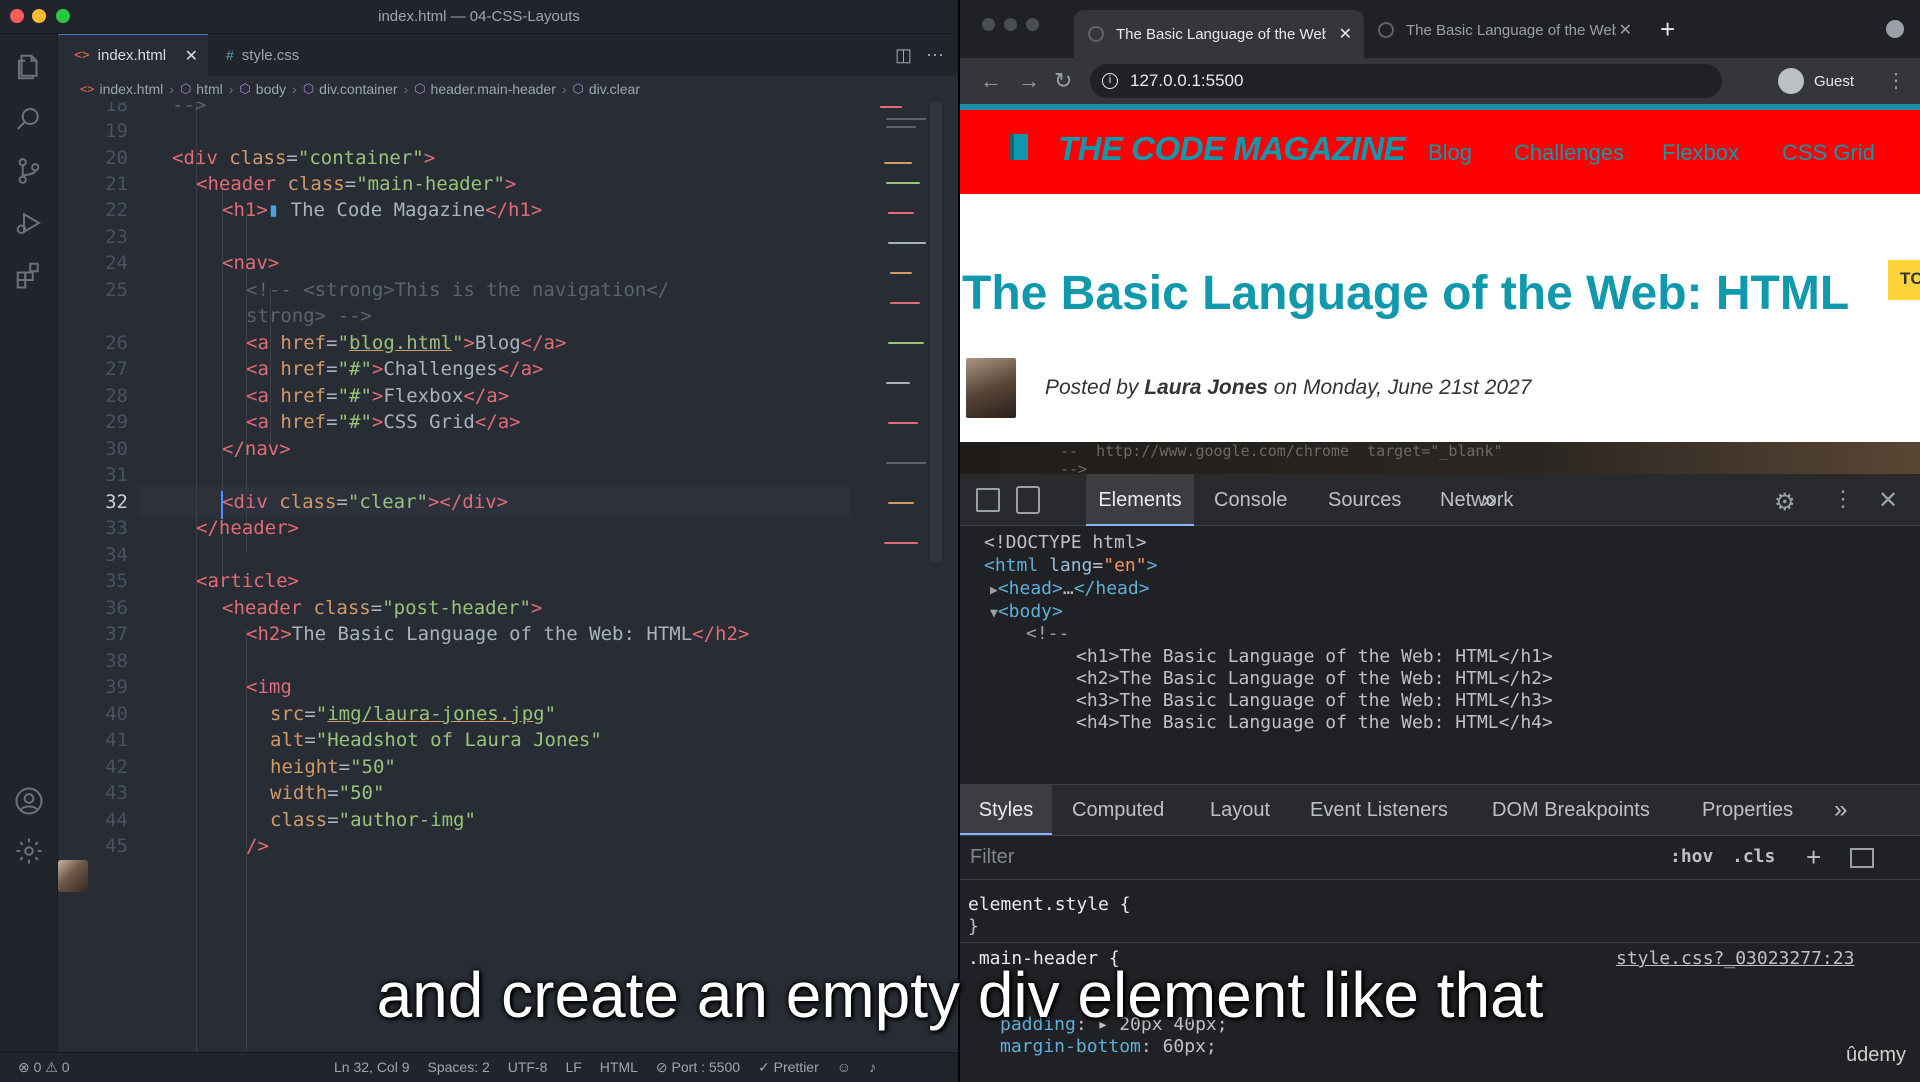  What do you see at coordinates (1406, 293) in the screenshot?
I see `post-title: The Basic Language of the Web: HTML` at bounding box center [1406, 293].